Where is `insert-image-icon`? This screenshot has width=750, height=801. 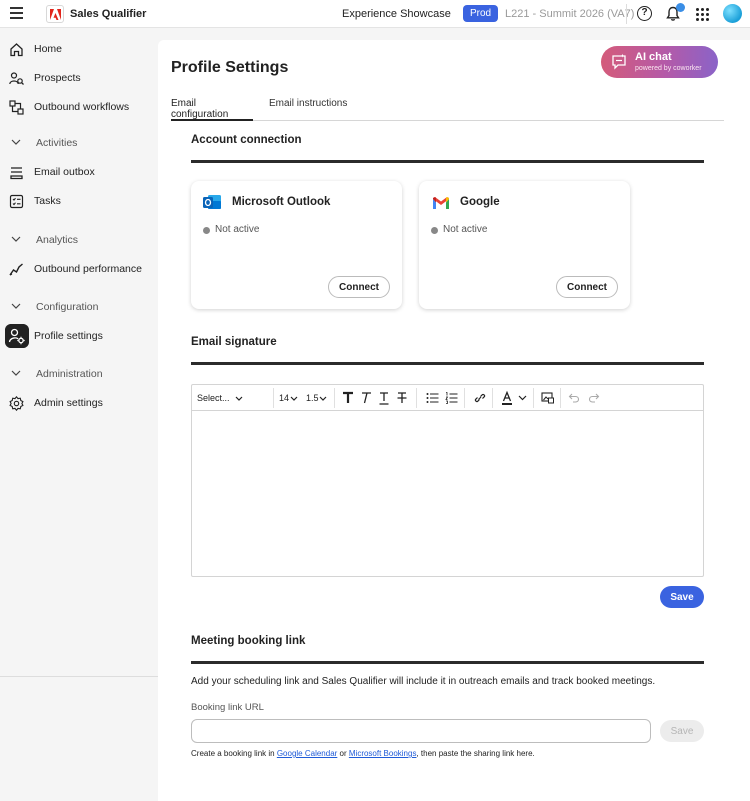
insert-image-icon is located at coordinates (547, 398).